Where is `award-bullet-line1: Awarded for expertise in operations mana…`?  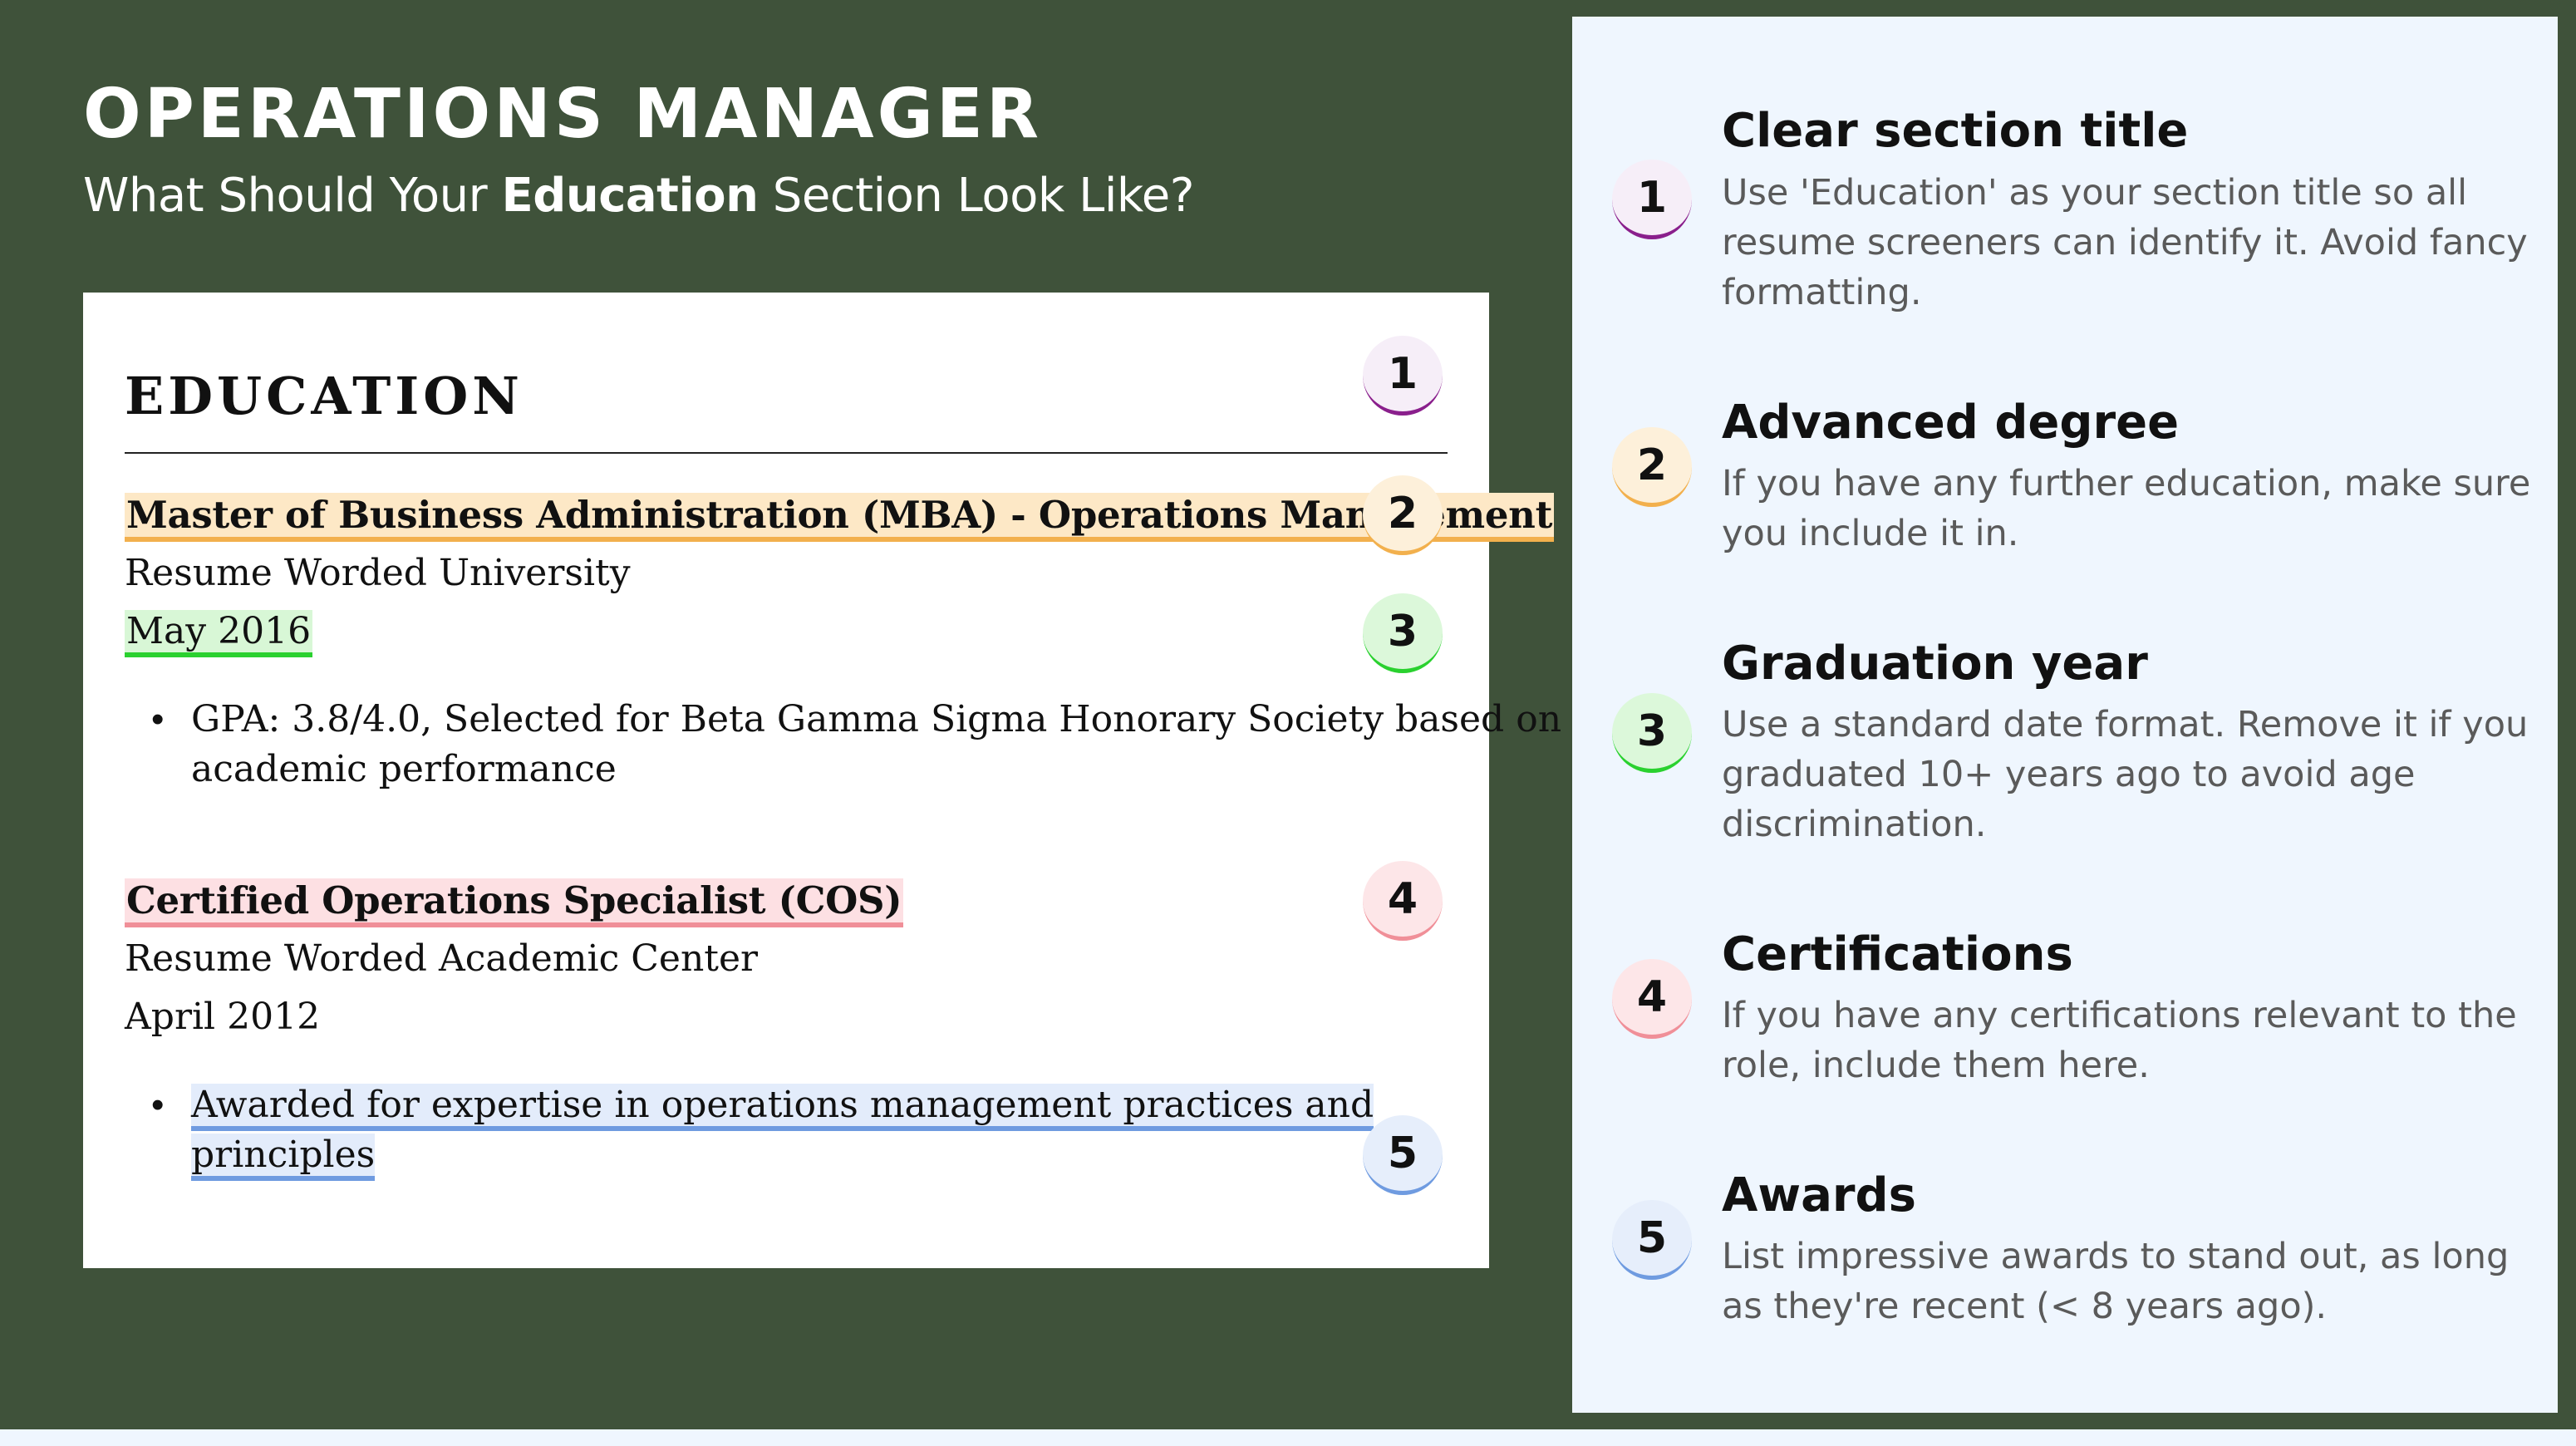 award-bullet-line1: Awarded for expertise in operations mana… is located at coordinates (782, 1105).